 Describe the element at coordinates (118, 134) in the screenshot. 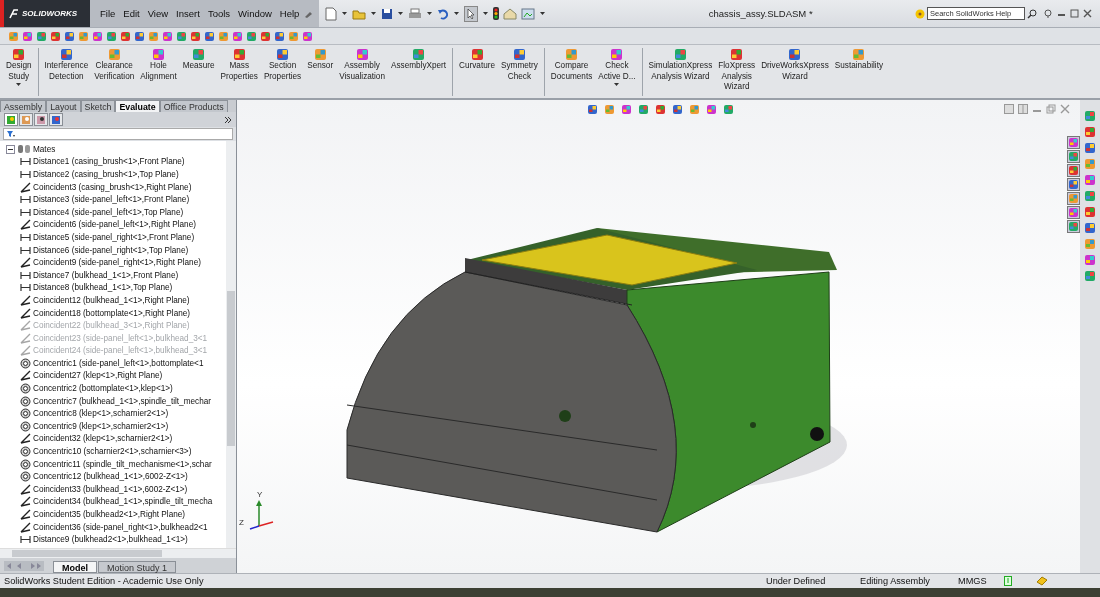

I see `filter-field` at that location.